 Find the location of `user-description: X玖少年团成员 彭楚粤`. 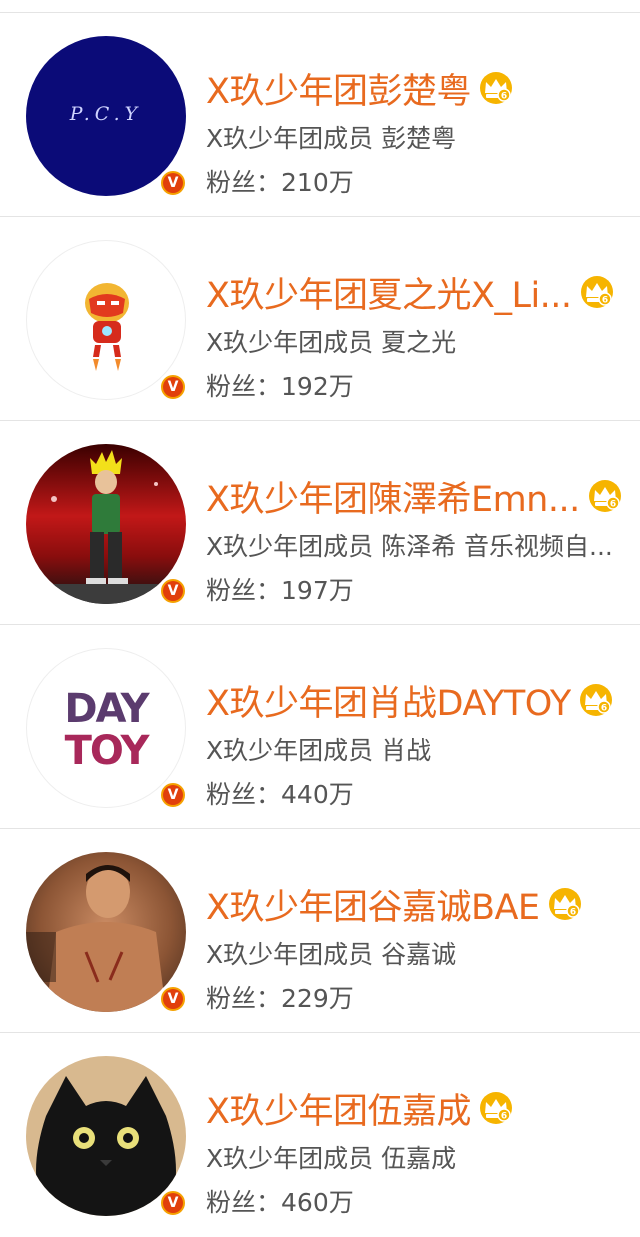

user-description: X玖少年团成员 彭楚粤 is located at coordinates (331, 138).